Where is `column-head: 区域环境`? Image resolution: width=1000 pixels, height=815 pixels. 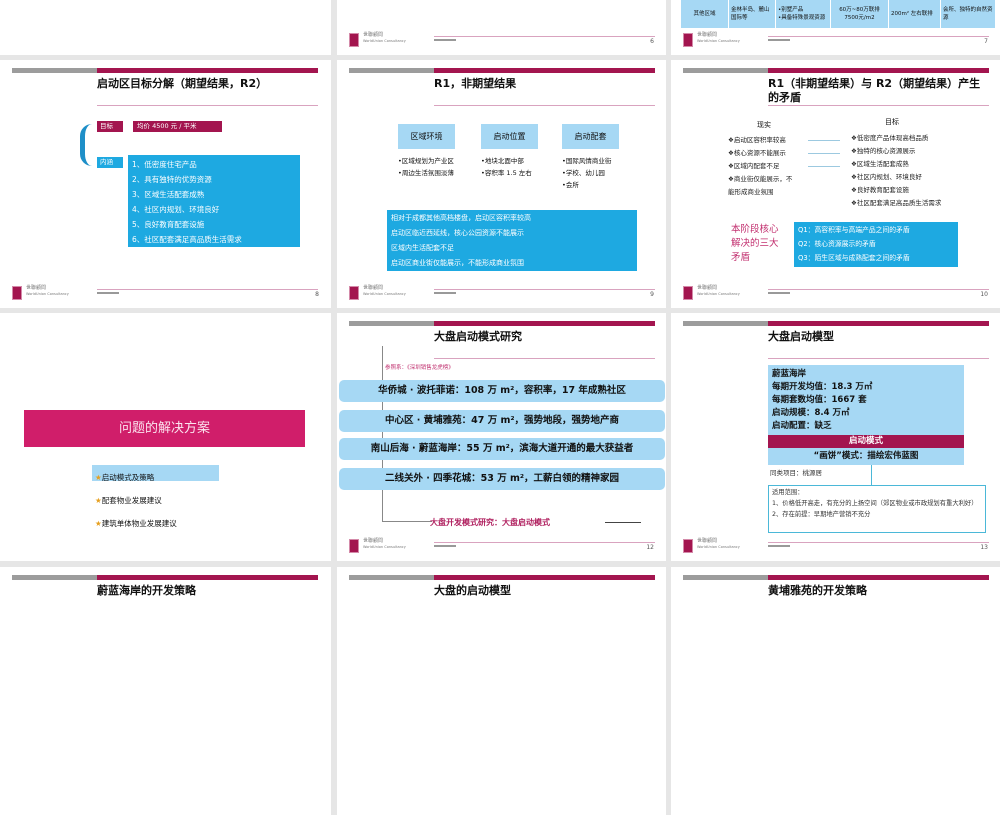 column-head: 区域环境 is located at coordinates (426, 136).